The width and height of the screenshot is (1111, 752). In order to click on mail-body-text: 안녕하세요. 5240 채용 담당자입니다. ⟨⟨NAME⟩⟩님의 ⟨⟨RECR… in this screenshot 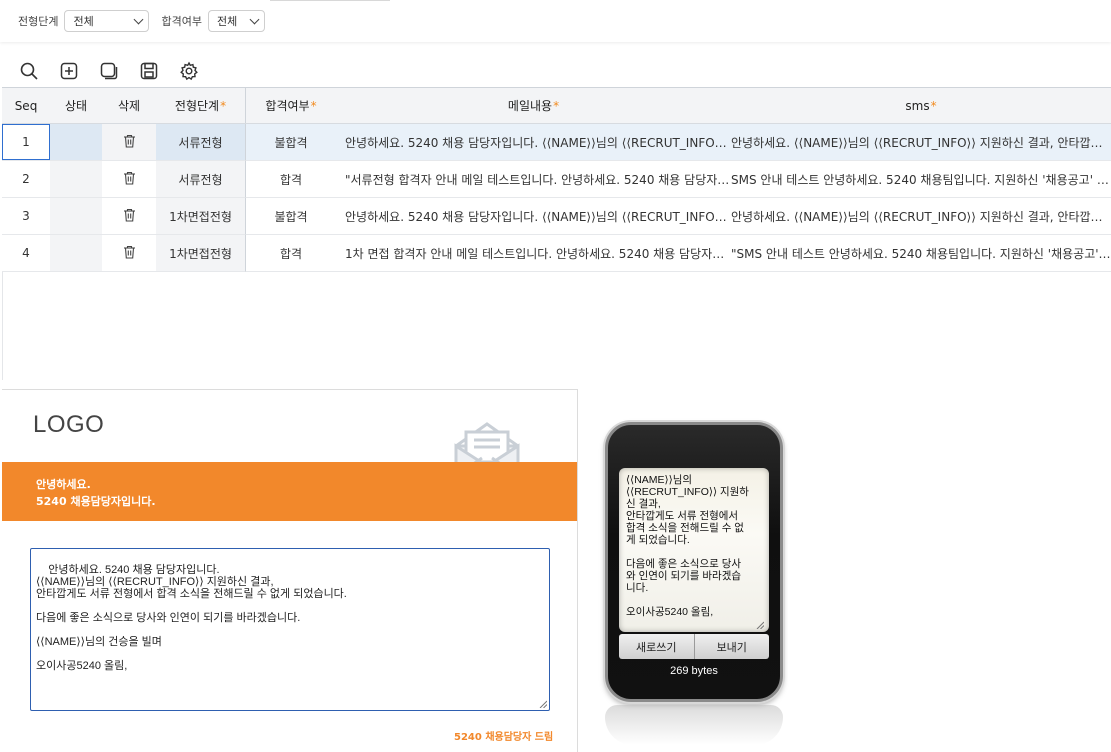, I will do `click(191, 618)`.